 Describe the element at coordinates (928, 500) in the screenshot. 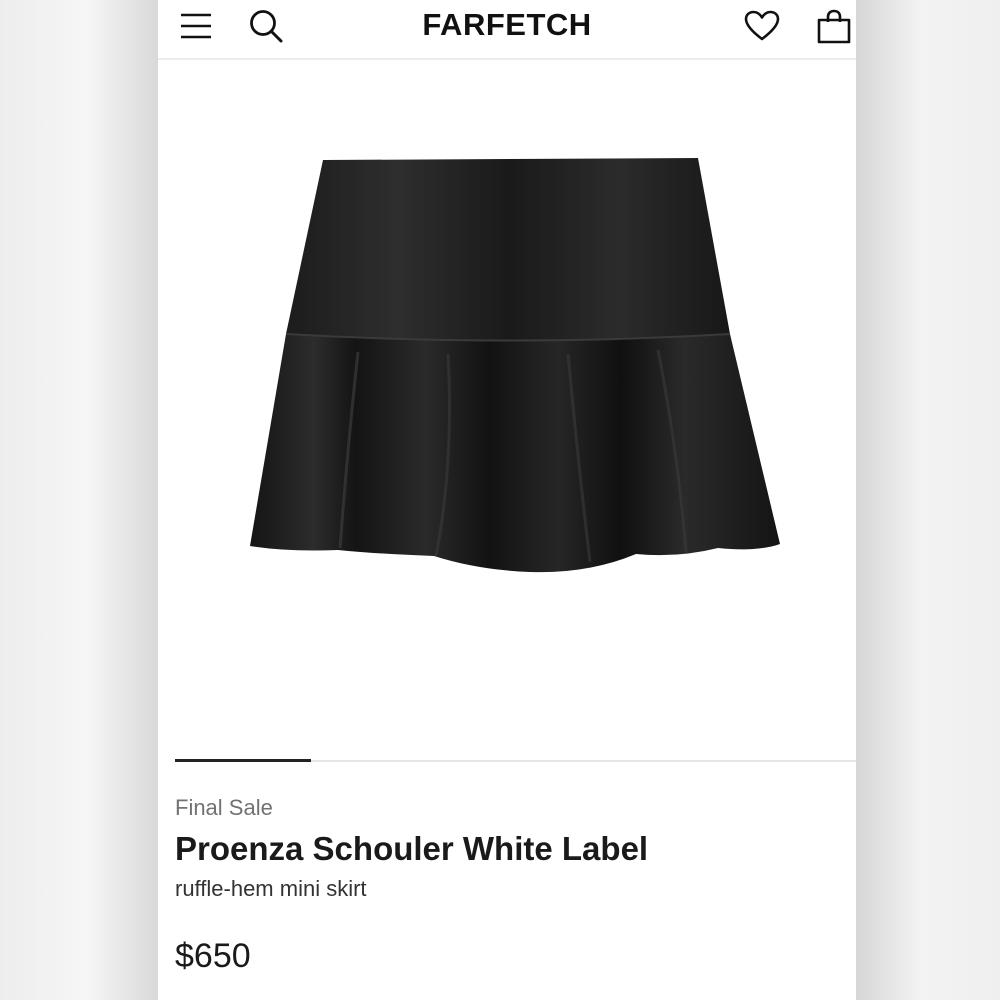

I see `backdrop-right` at that location.